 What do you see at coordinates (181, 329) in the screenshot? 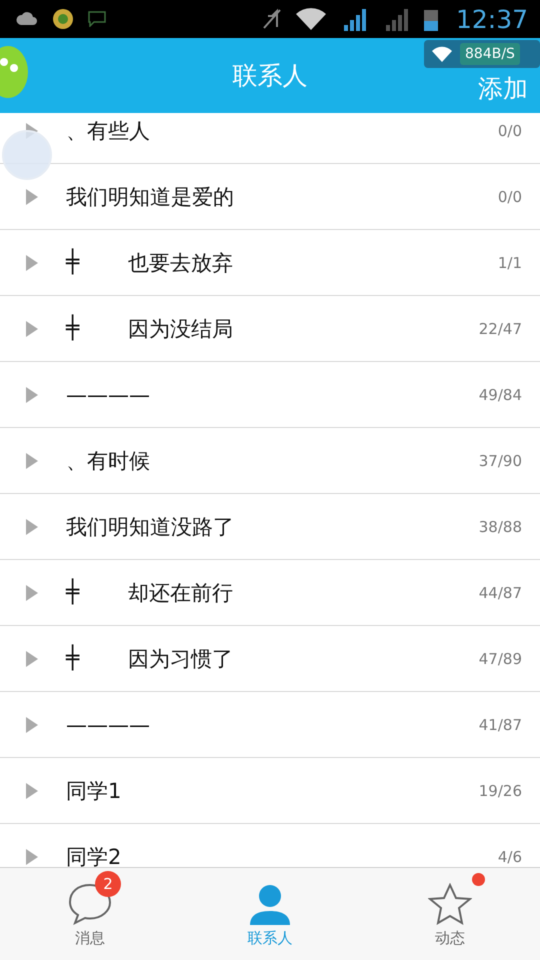
I see `group-name: 因为没结局` at bounding box center [181, 329].